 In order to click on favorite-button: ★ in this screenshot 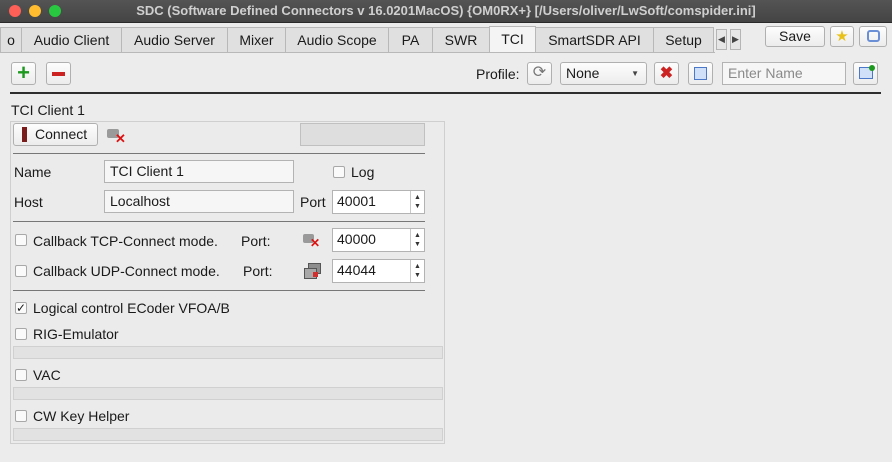, I will do `click(842, 36)`.